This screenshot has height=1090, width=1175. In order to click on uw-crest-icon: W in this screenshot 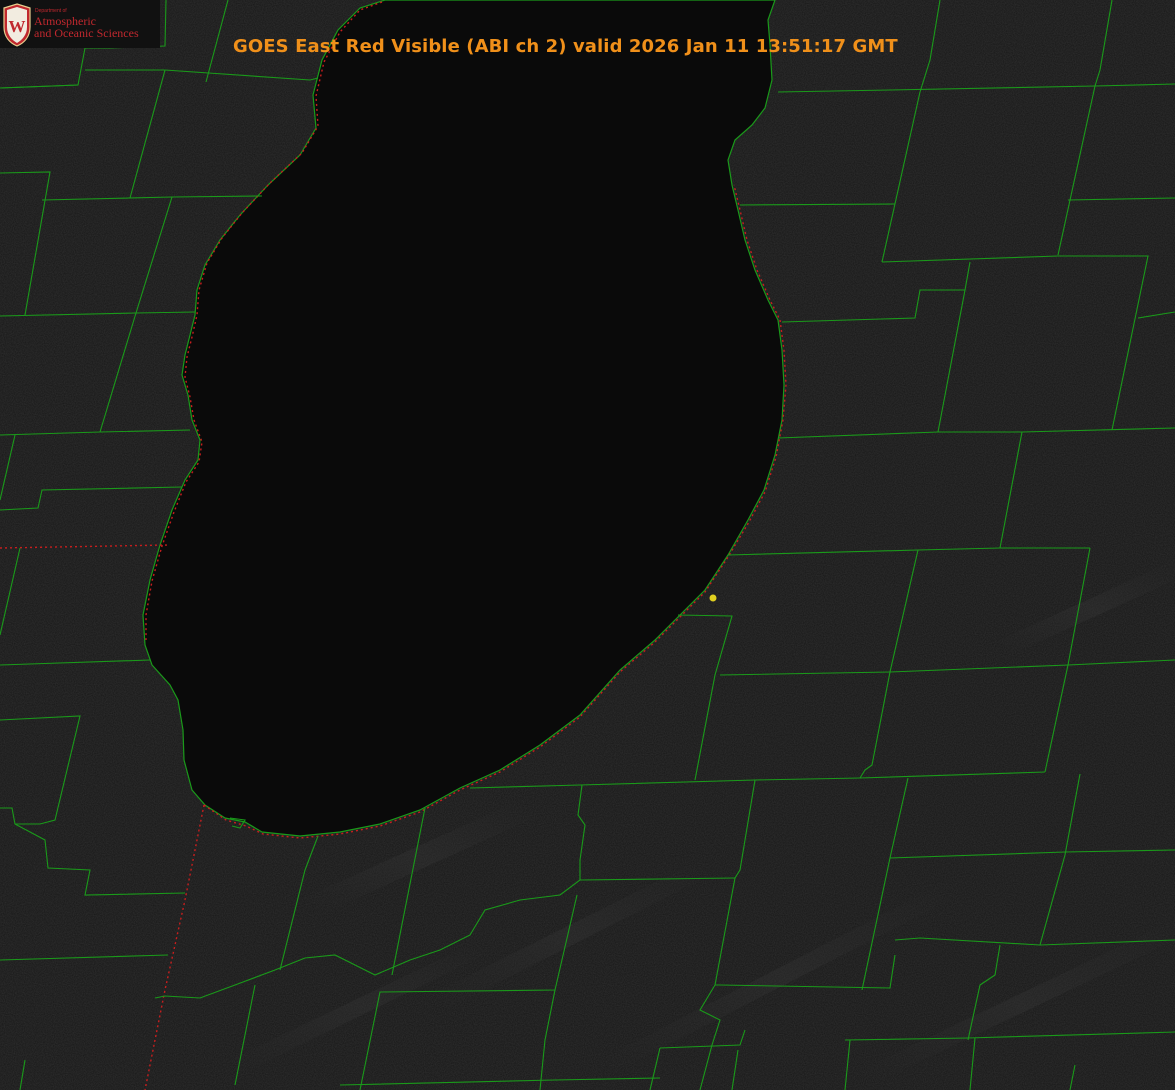, I will do `click(17, 25)`.